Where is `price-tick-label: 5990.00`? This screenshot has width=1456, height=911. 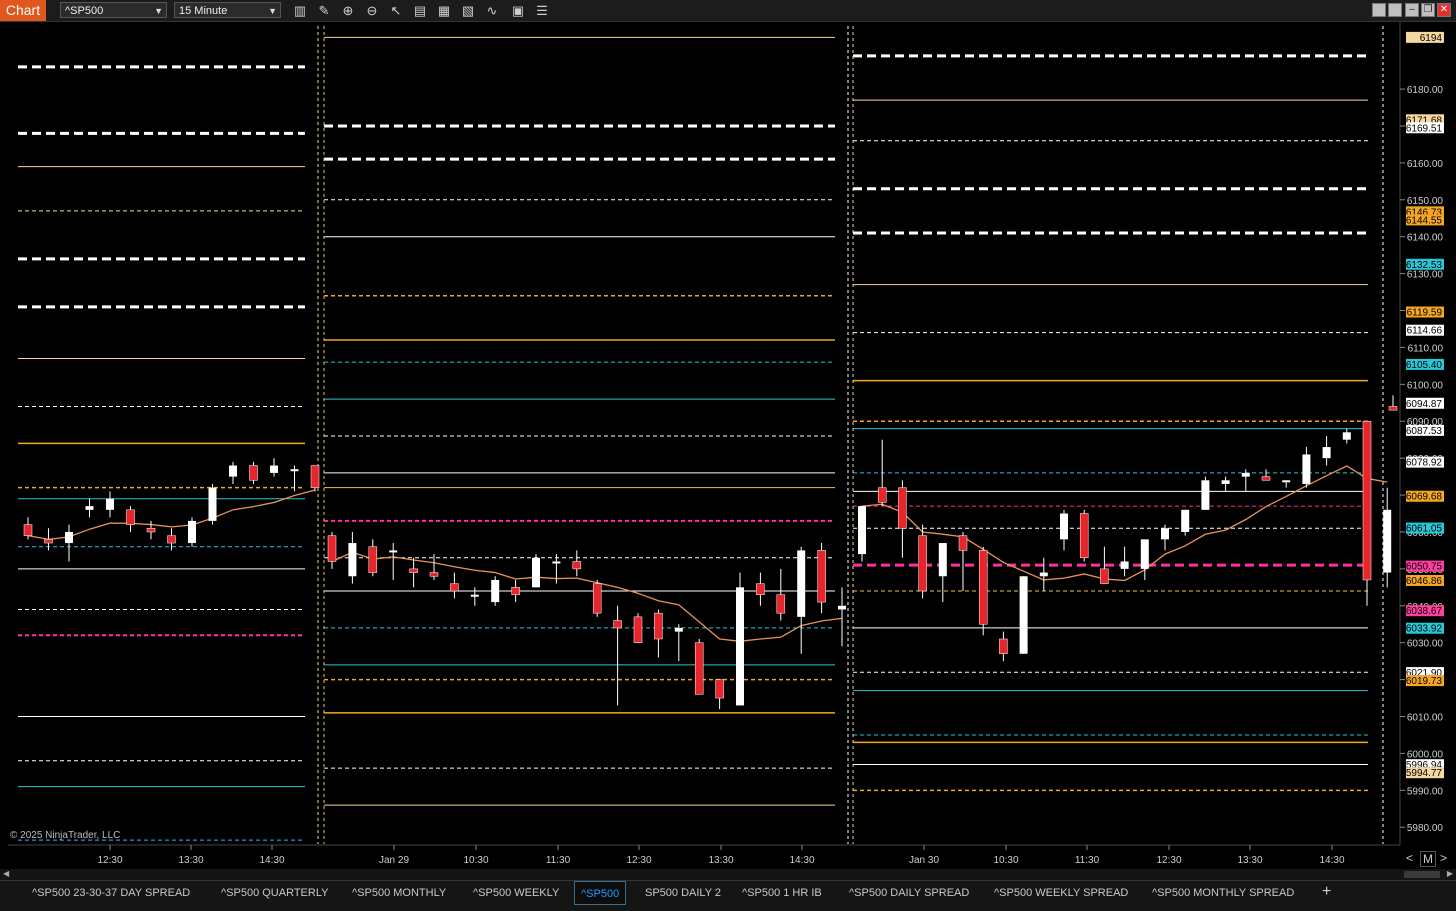 price-tick-label: 5990.00 is located at coordinates (1425, 791).